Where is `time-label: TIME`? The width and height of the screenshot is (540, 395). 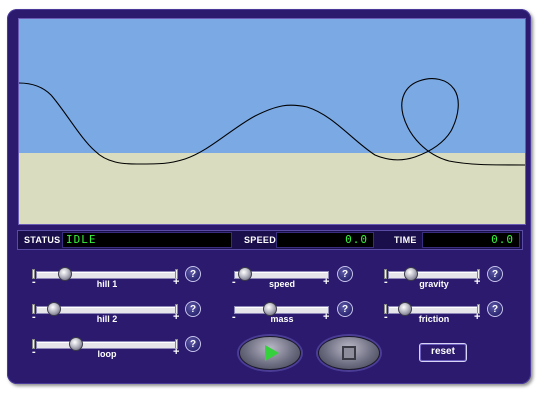 time-label: TIME is located at coordinates (405, 240).